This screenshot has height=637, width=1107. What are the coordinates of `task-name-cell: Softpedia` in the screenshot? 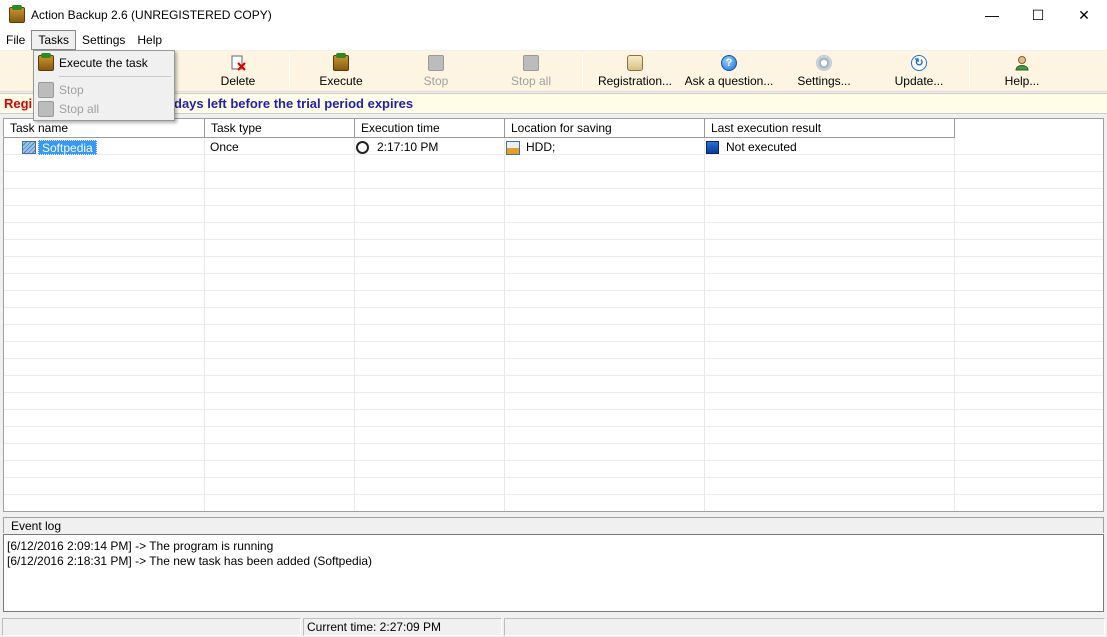 It's located at (59, 147).